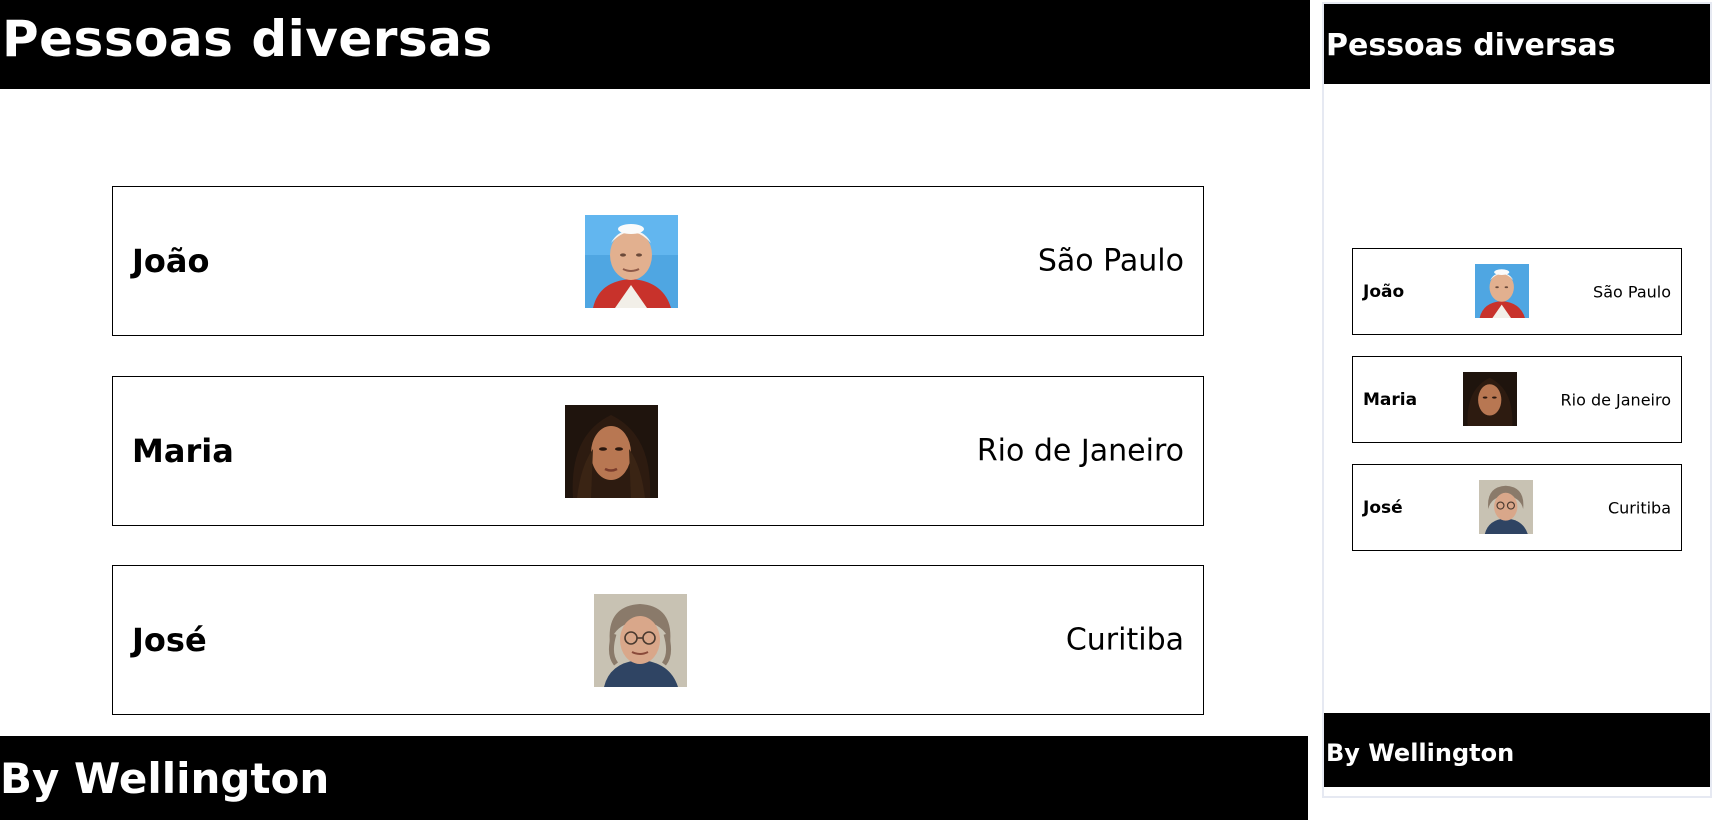 The image size is (1712, 820). Describe the element at coordinates (165, 778) in the screenshot. I see `footer-credit: By Wellington` at that location.